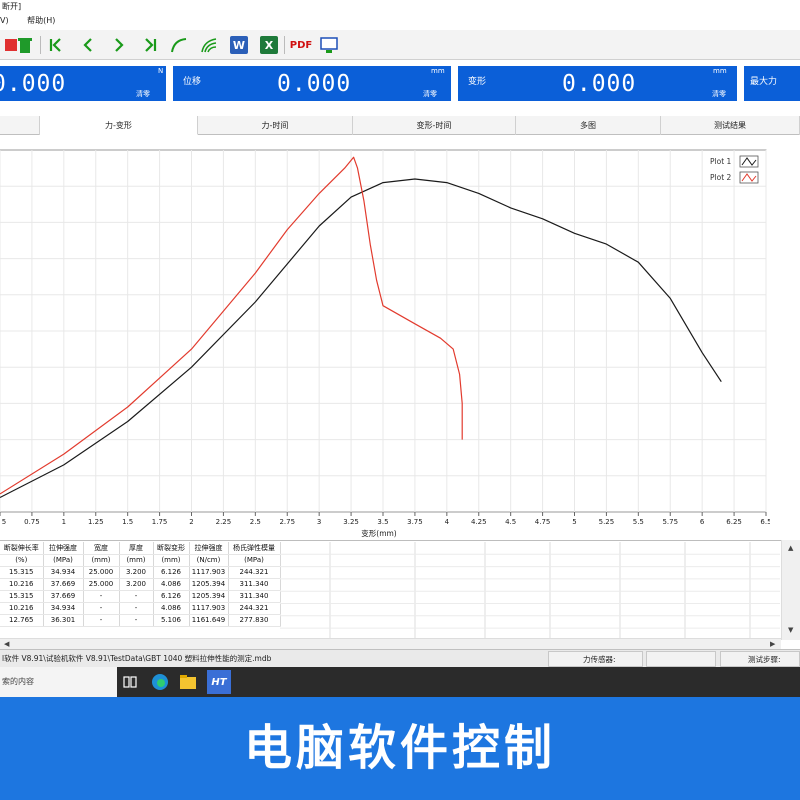 Image resolution: width=800 pixels, height=800 pixels. I want to click on step-label: 测试步骤:, so click(764, 659).